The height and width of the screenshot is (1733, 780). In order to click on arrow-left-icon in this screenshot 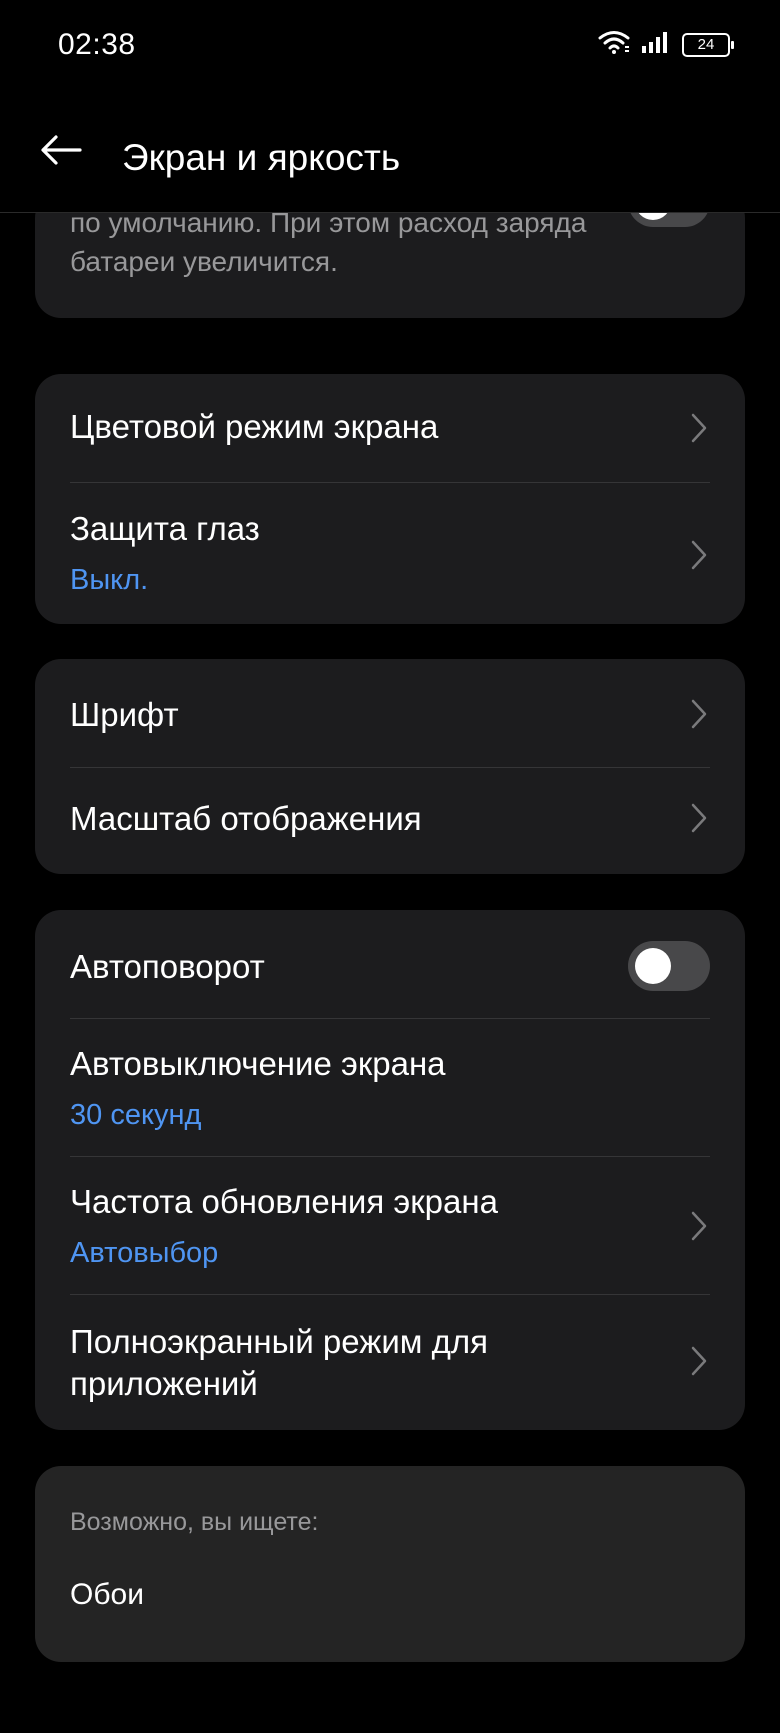, I will do `click(61, 152)`.